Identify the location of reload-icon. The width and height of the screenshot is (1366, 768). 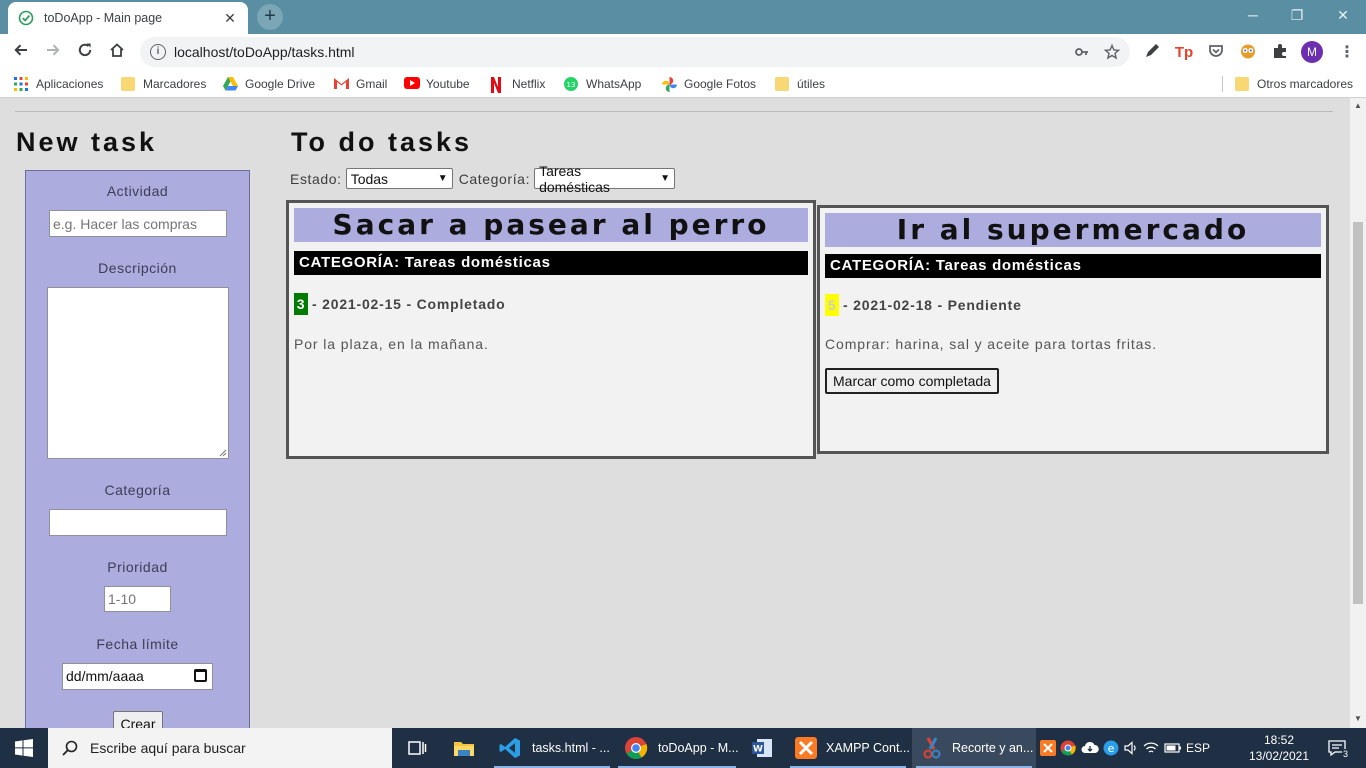
(85, 52).